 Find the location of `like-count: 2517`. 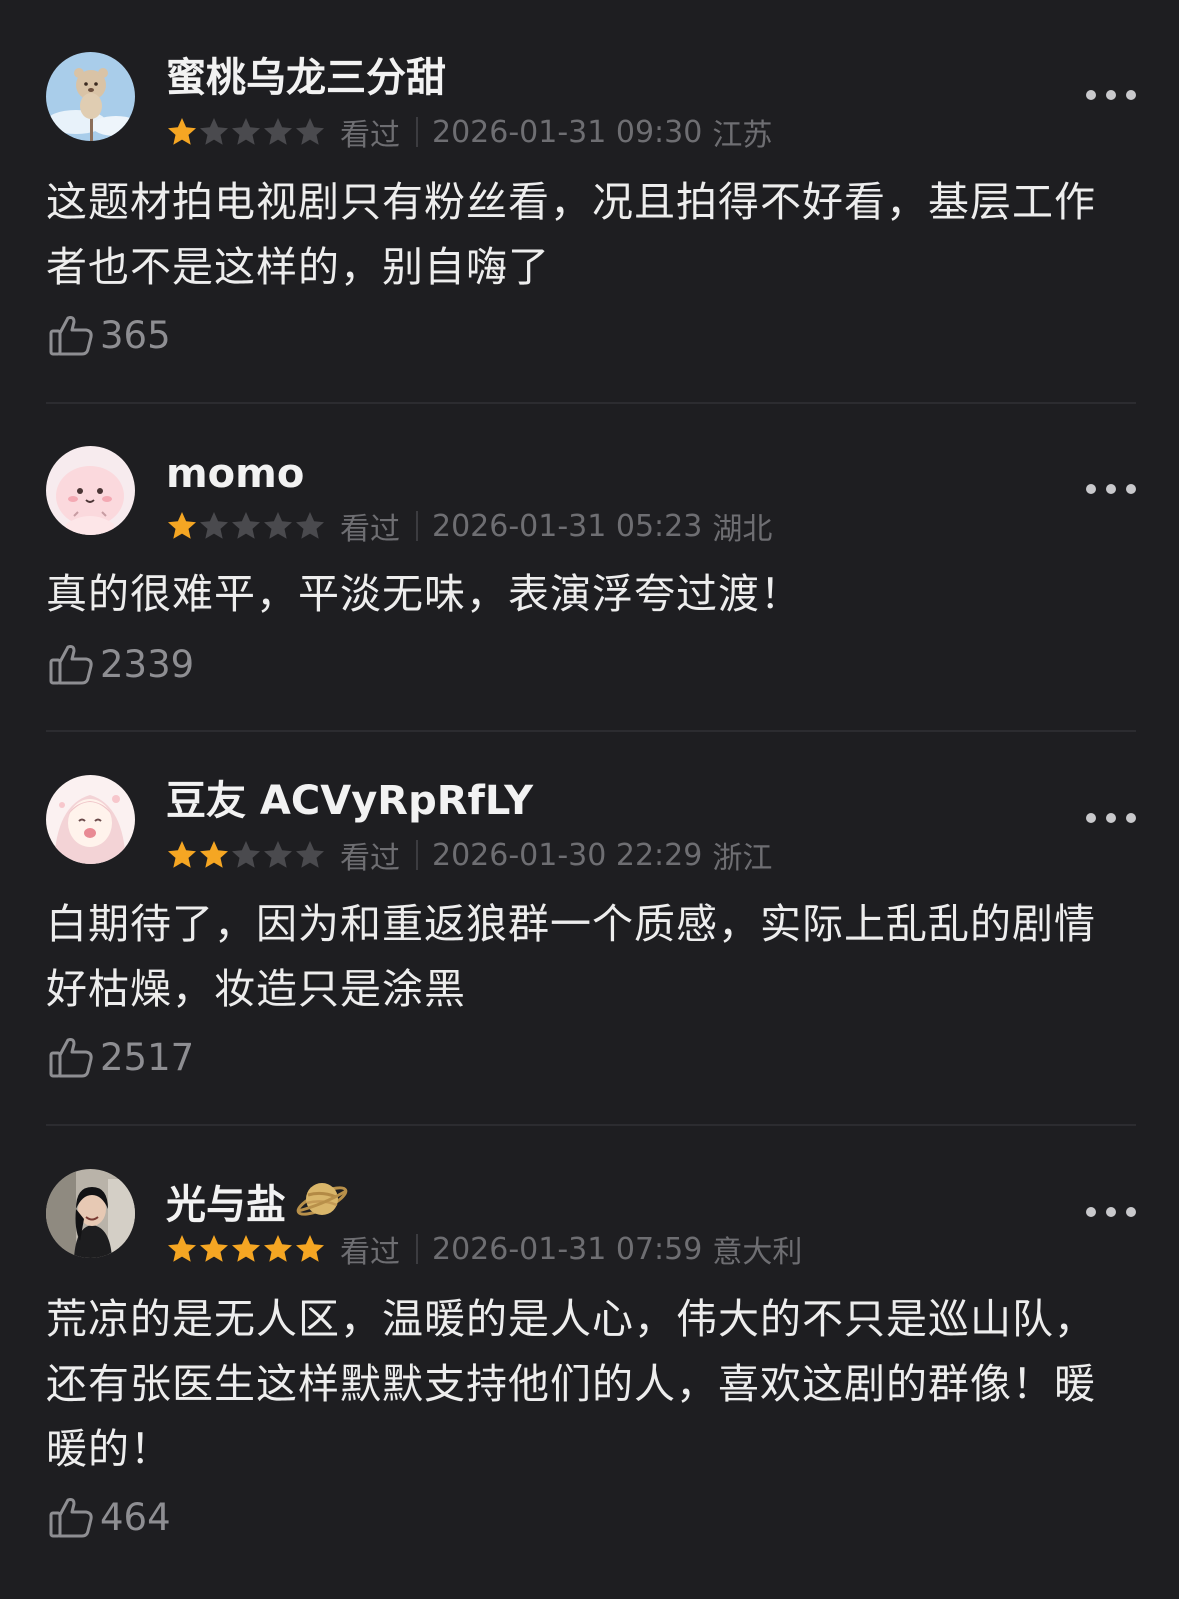

like-count: 2517 is located at coordinates (147, 1057).